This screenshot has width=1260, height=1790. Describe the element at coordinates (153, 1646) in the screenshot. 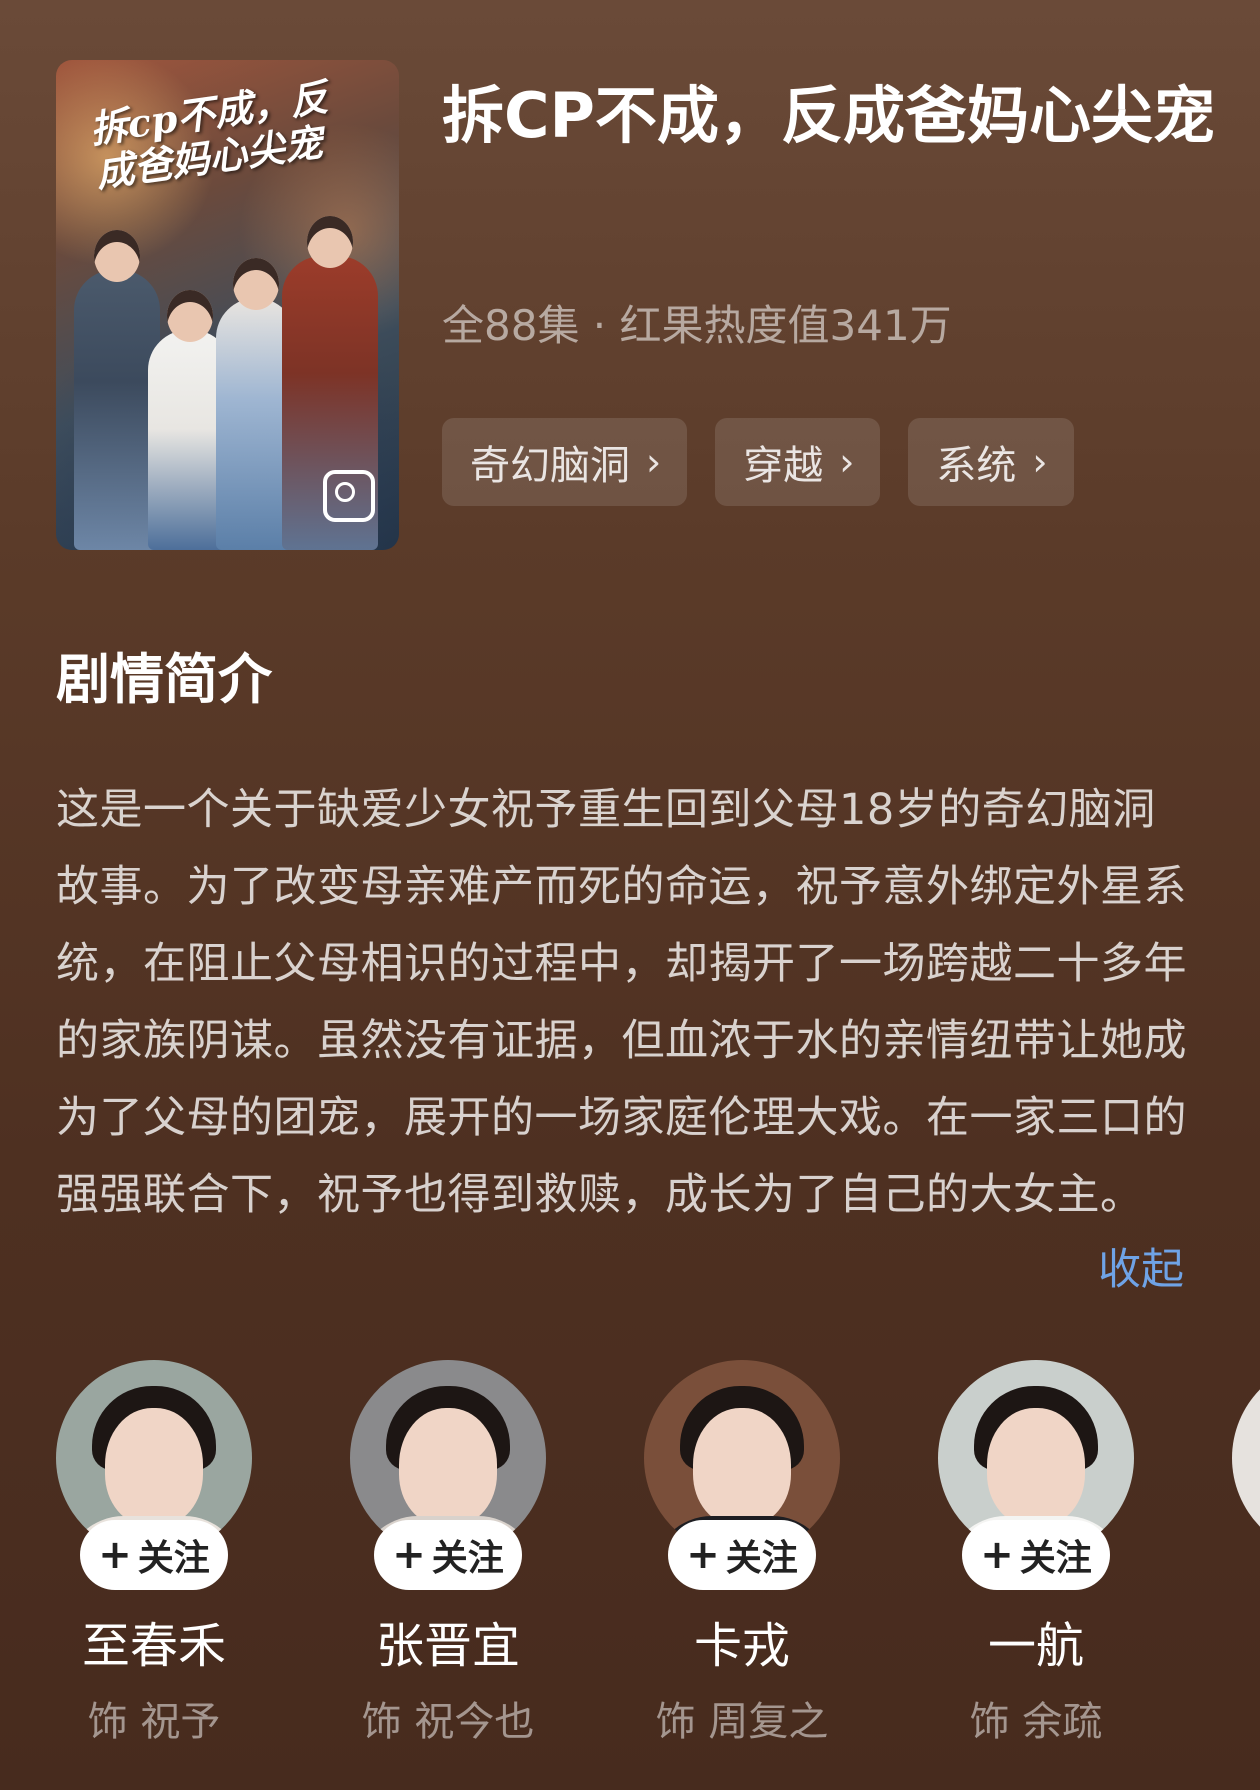

I see `actor-name: 至春禾` at that location.